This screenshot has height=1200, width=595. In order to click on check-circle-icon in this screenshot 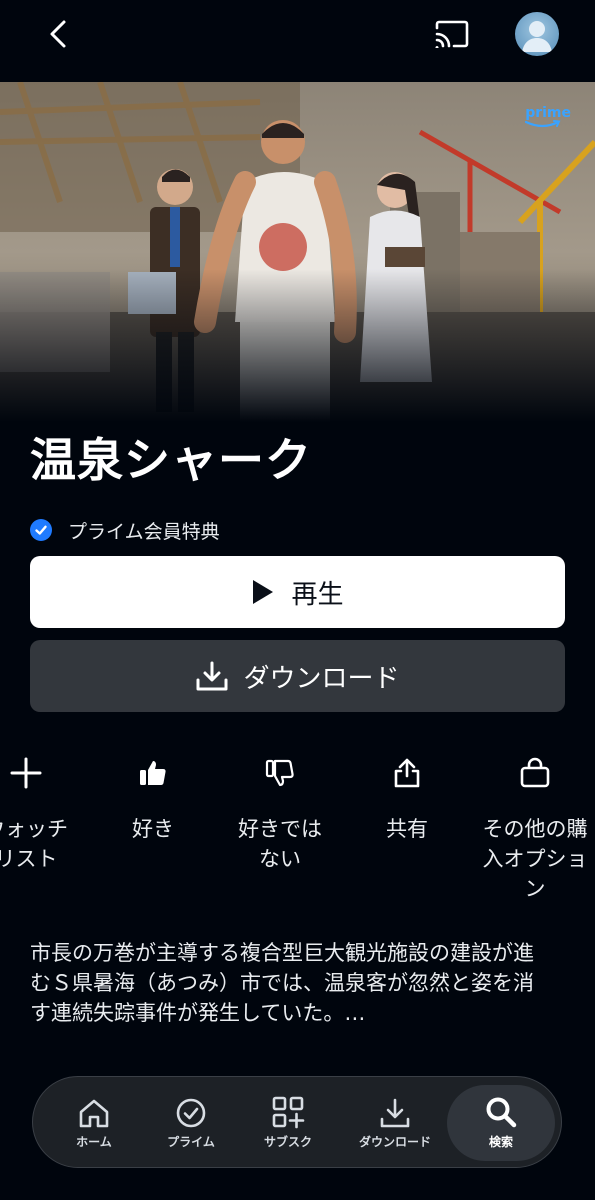, I will do `click(41, 530)`.